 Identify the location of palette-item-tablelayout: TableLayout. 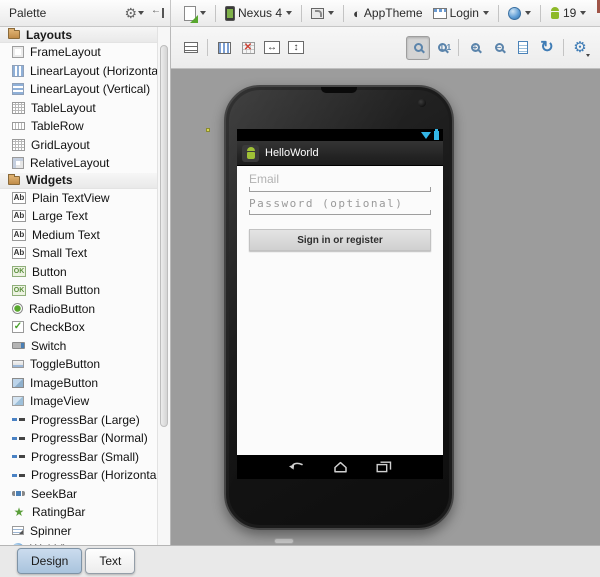
(85, 108).